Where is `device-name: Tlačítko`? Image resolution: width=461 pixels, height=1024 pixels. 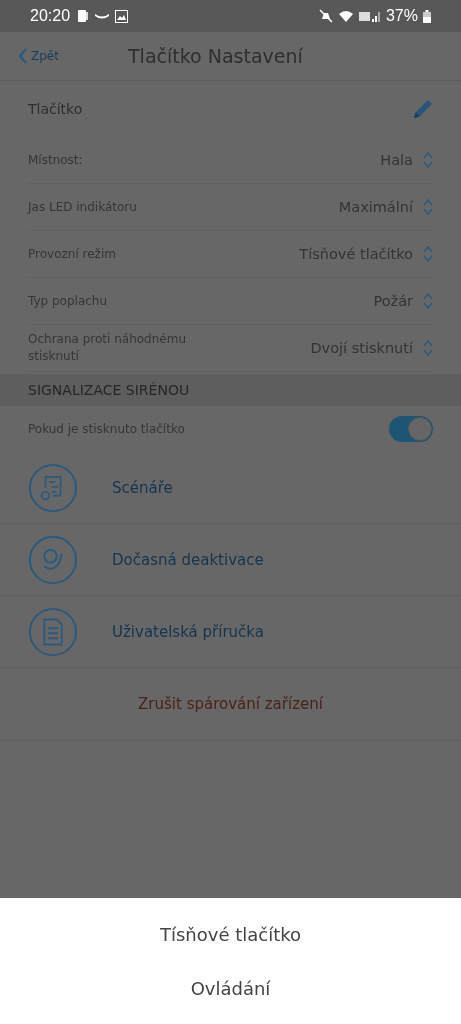 device-name: Tlačítko is located at coordinates (55, 109).